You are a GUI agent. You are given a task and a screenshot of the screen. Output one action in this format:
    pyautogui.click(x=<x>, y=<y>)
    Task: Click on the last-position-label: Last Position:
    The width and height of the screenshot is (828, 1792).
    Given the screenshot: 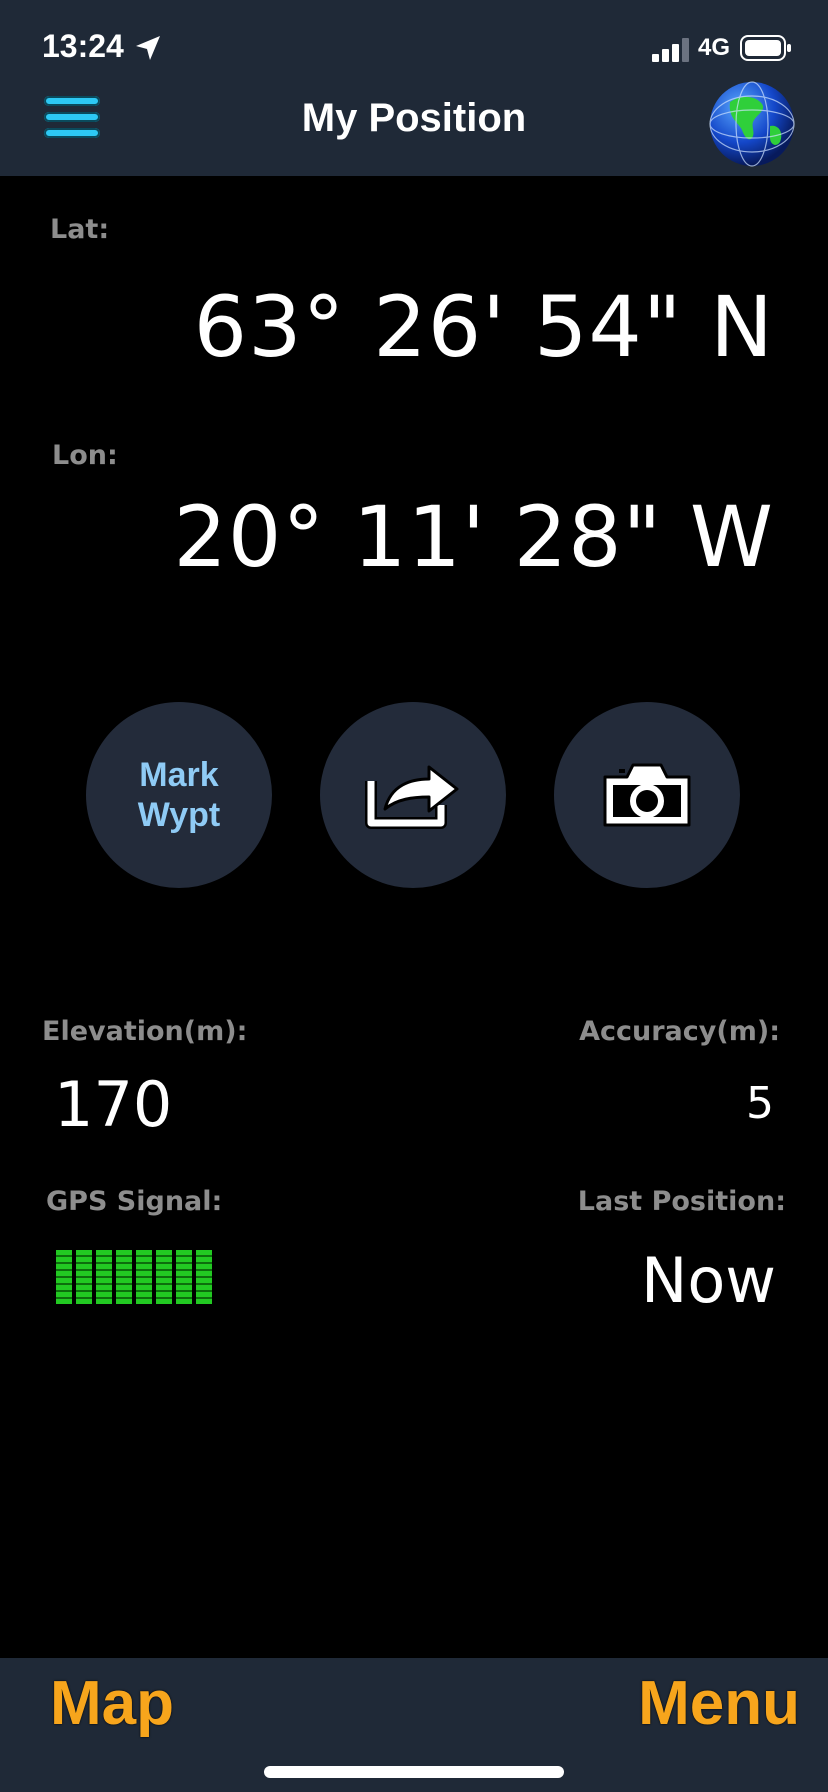 What is the action you would take?
    pyautogui.click(x=681, y=1201)
    